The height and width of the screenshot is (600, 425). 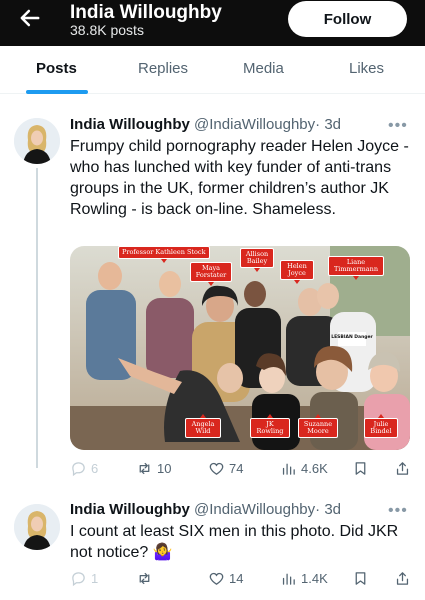 I want to click on tab-likes: Likes, so click(x=366, y=68).